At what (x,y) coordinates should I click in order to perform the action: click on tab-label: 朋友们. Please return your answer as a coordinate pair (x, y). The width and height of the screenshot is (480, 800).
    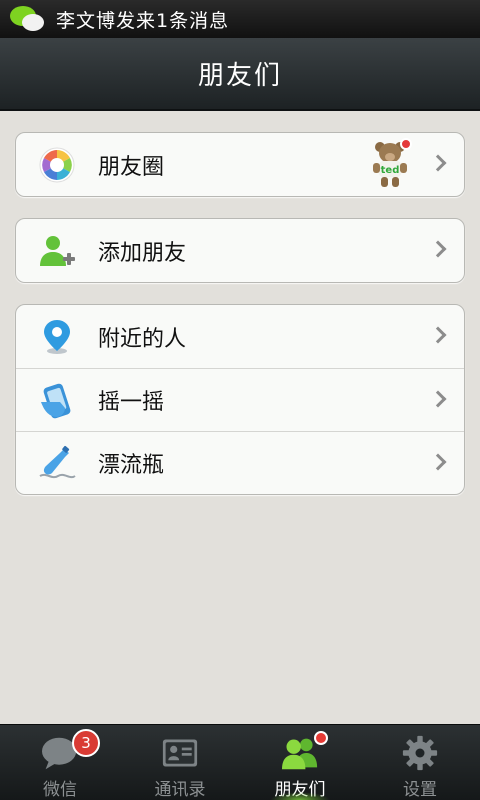
    Looking at the image, I should click on (300, 790).